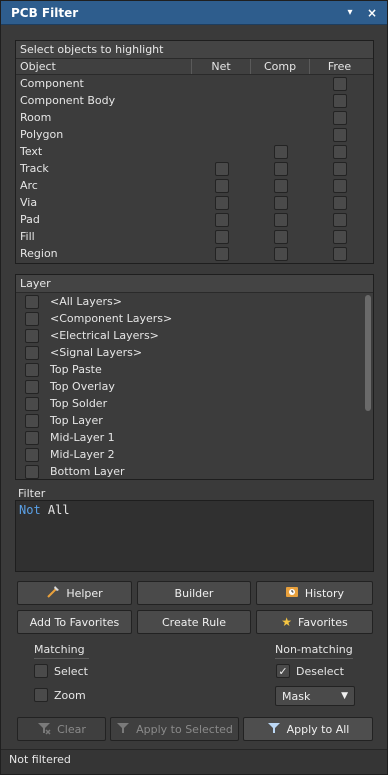 This screenshot has height=775, width=388. I want to click on layer-item: Top Layer, so click(194, 420).